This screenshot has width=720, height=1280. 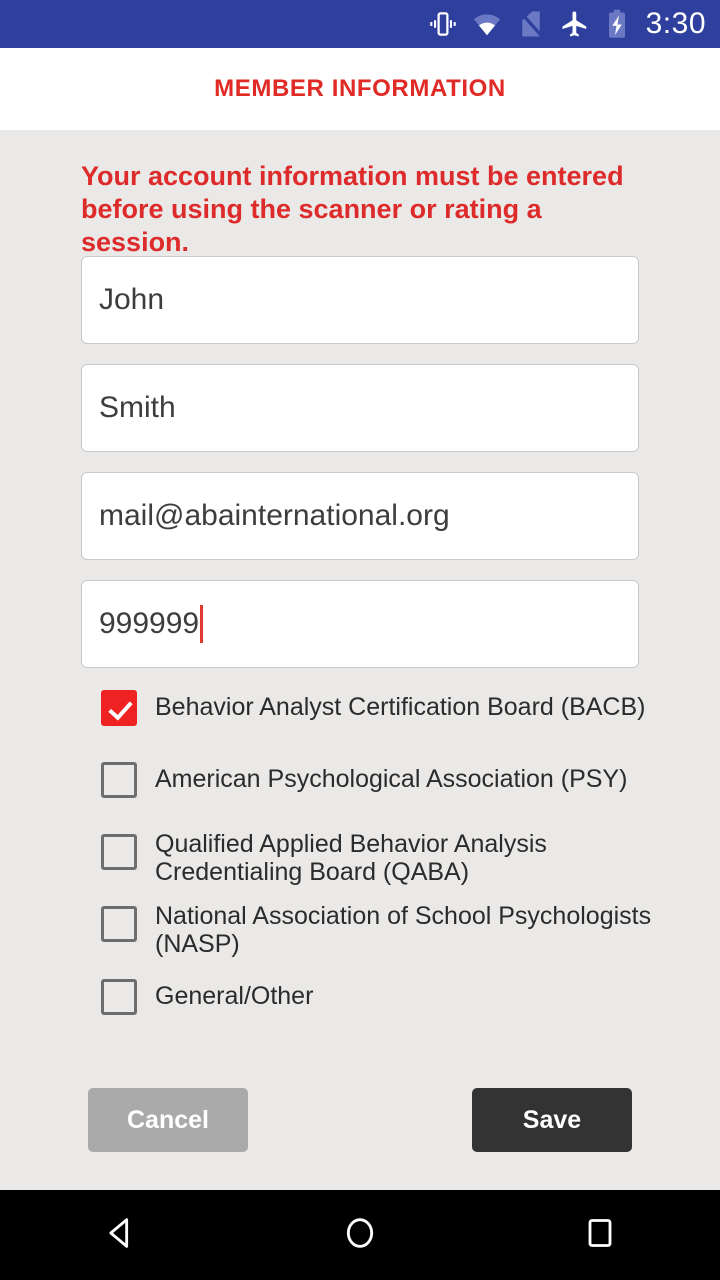 I want to click on first-name-field: John, so click(x=360, y=300).